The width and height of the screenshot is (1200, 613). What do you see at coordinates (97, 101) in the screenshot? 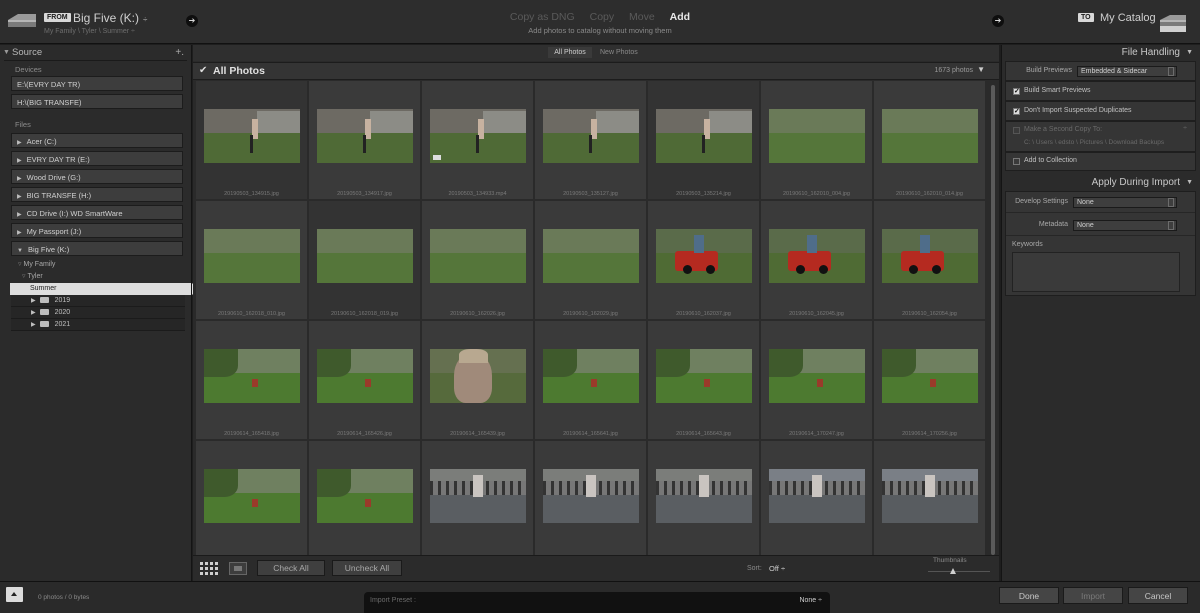
I see `device-h: H:\(BIG TRANSFE)` at bounding box center [97, 101].